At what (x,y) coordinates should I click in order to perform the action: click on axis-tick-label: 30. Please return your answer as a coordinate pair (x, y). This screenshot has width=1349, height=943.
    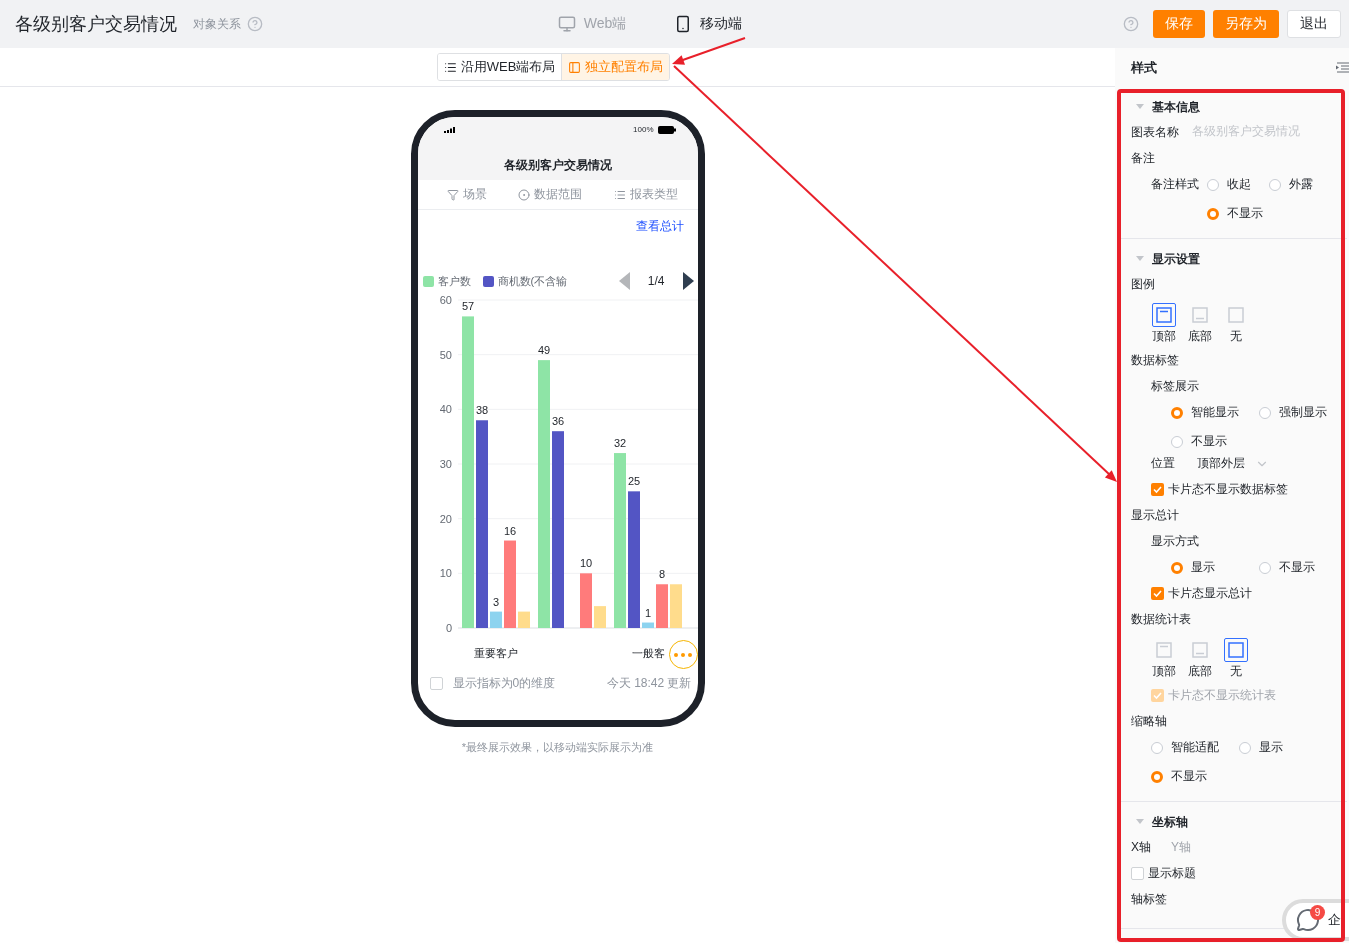
    Looking at the image, I should click on (445, 464).